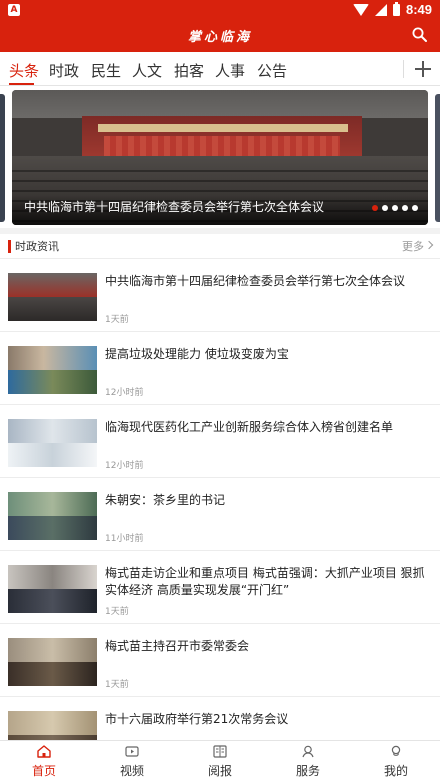 This screenshot has height=782, width=440. What do you see at coordinates (44, 761) in the screenshot?
I see `nav-home: 首页` at bounding box center [44, 761].